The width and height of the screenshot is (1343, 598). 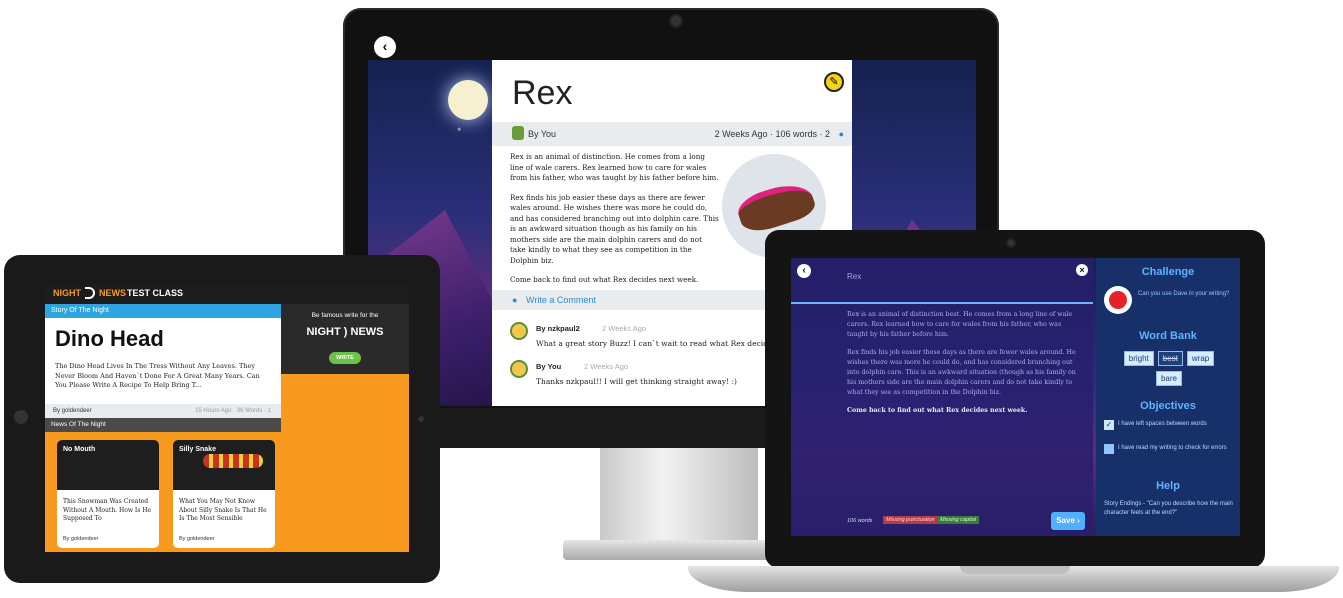 I want to click on write-button: WRITE, so click(x=345, y=358).